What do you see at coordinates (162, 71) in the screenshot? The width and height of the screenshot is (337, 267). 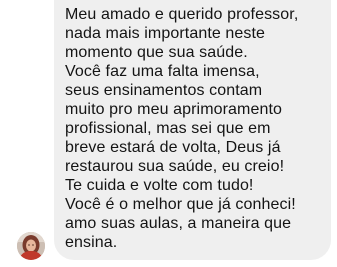 I see `message-line: Você faz uma falta imensa,` at bounding box center [162, 71].